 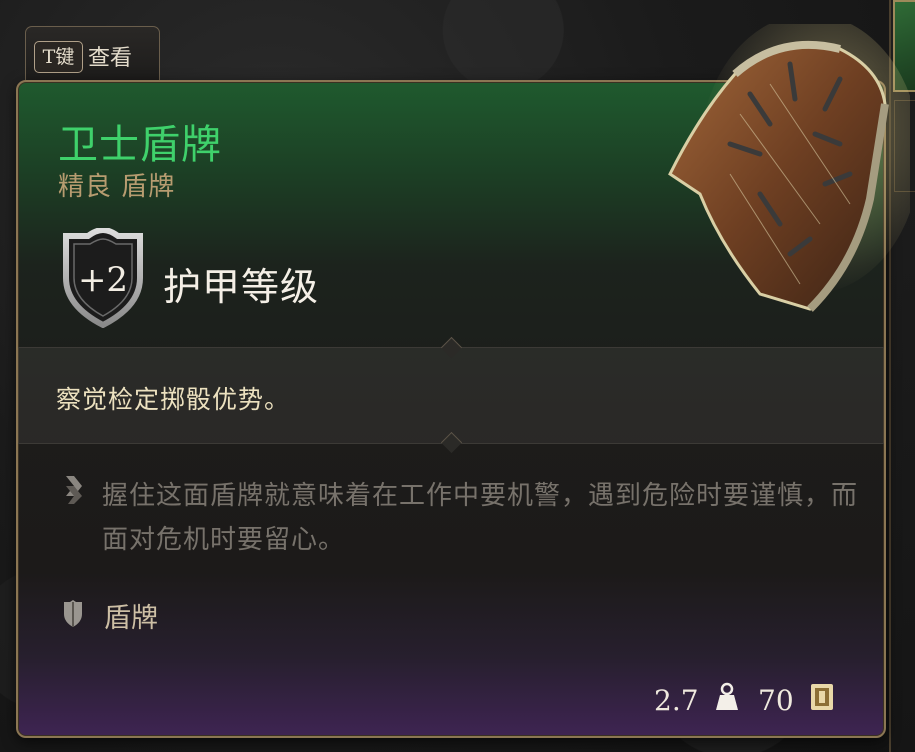 I want to click on gold-coin-icon, so click(x=822, y=697).